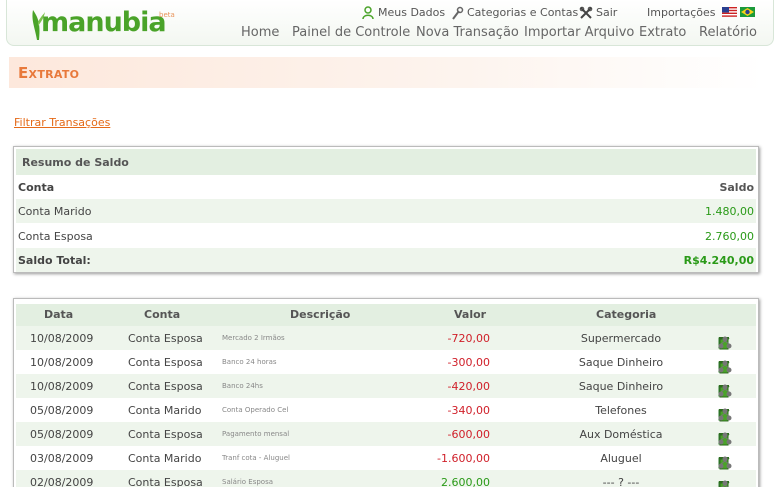 This screenshot has width=780, height=487. Describe the element at coordinates (729, 12) in the screenshot. I see `us-flag-icon` at that location.